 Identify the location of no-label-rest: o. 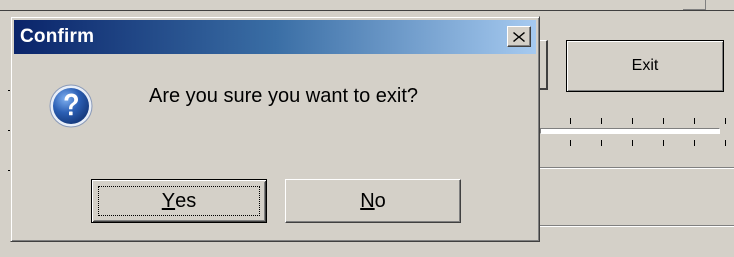
(380, 200).